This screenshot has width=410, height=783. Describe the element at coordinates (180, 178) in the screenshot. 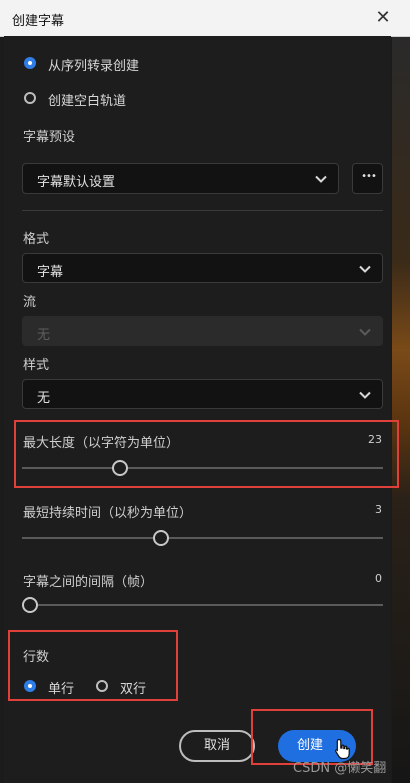

I see `preset-select: 字幕默认设置` at that location.